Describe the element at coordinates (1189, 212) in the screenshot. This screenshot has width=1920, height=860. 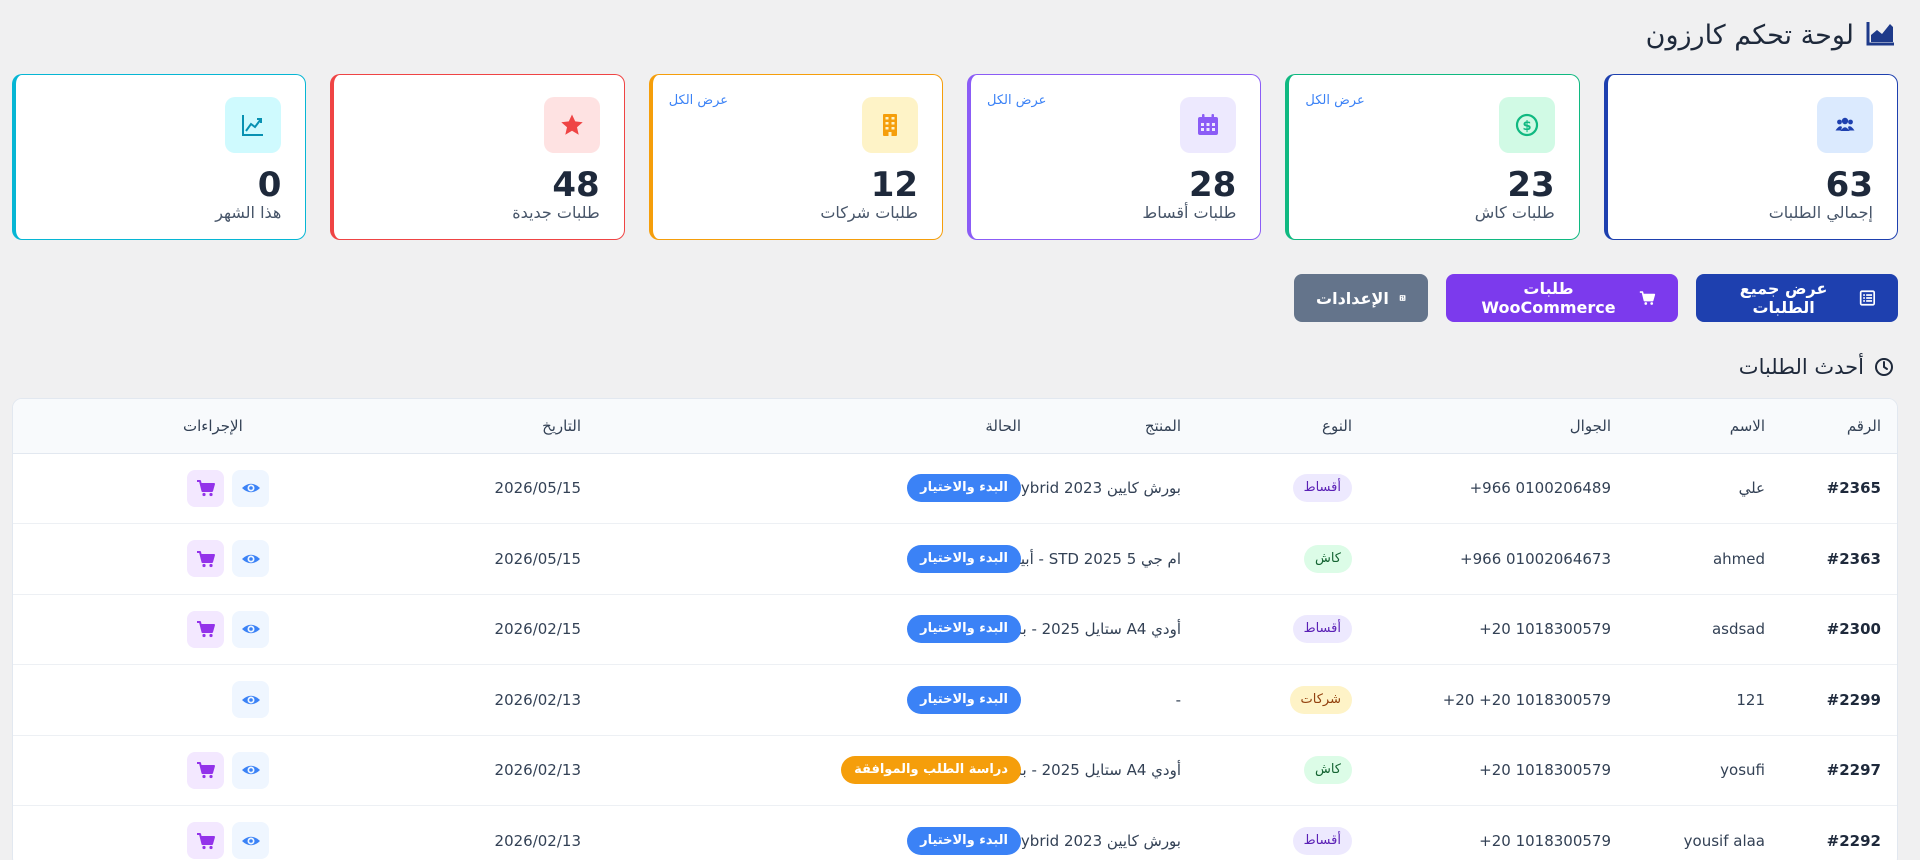
I see `stat-label: طلبات أقساط` at that location.